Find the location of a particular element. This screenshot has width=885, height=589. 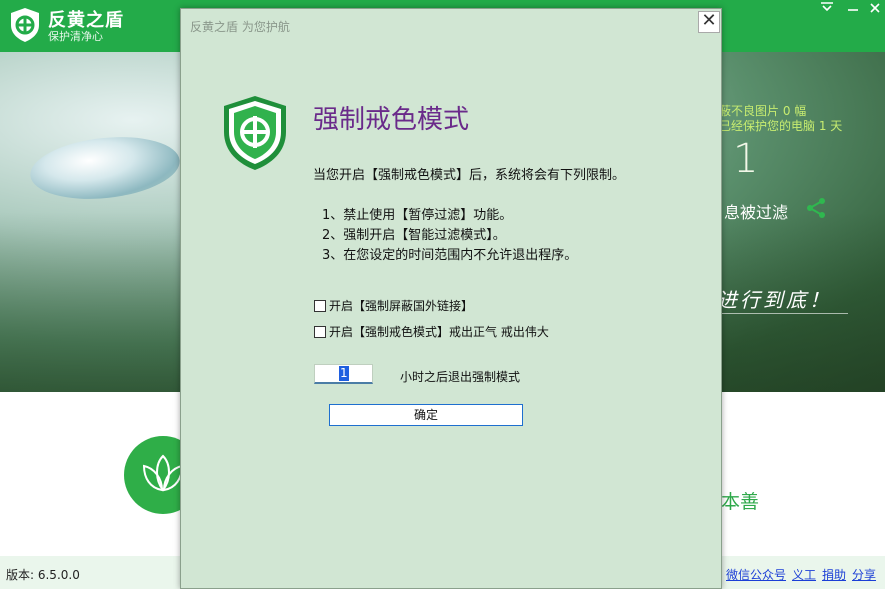

filtered-count: 1 is located at coordinates (746, 159).